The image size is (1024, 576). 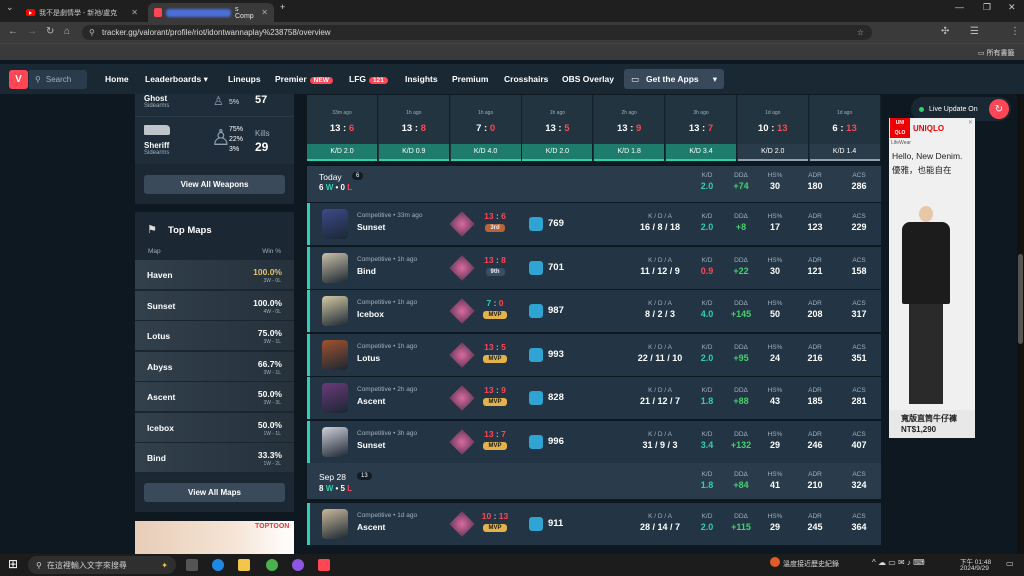 I want to click on recent-match-card: 1d ago 6 : 13 K/D 1.4, so click(x=845, y=128).